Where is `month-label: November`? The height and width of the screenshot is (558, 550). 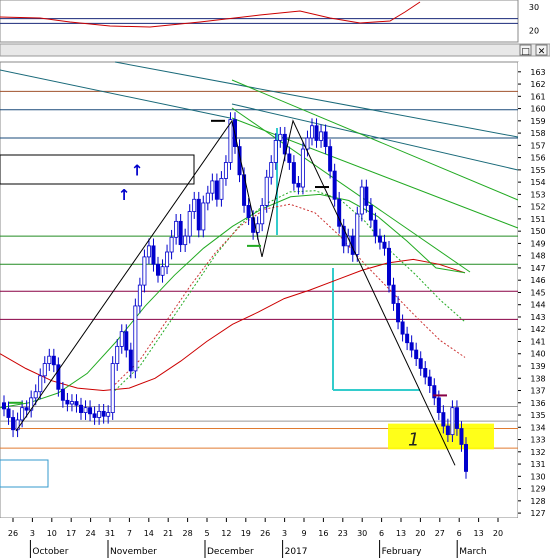
month-label: November is located at coordinates (133, 552).